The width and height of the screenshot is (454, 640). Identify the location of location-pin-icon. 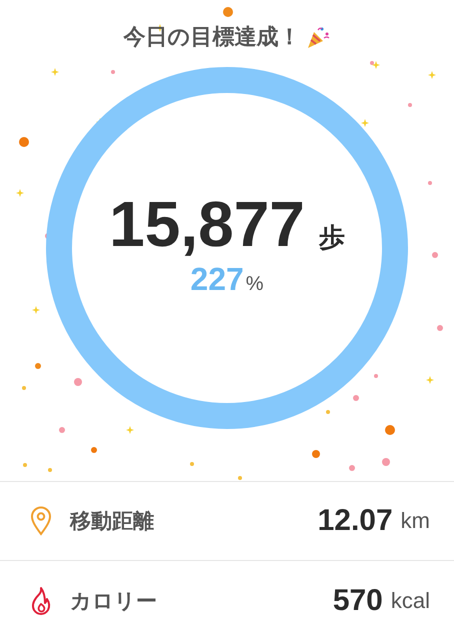
(41, 521).